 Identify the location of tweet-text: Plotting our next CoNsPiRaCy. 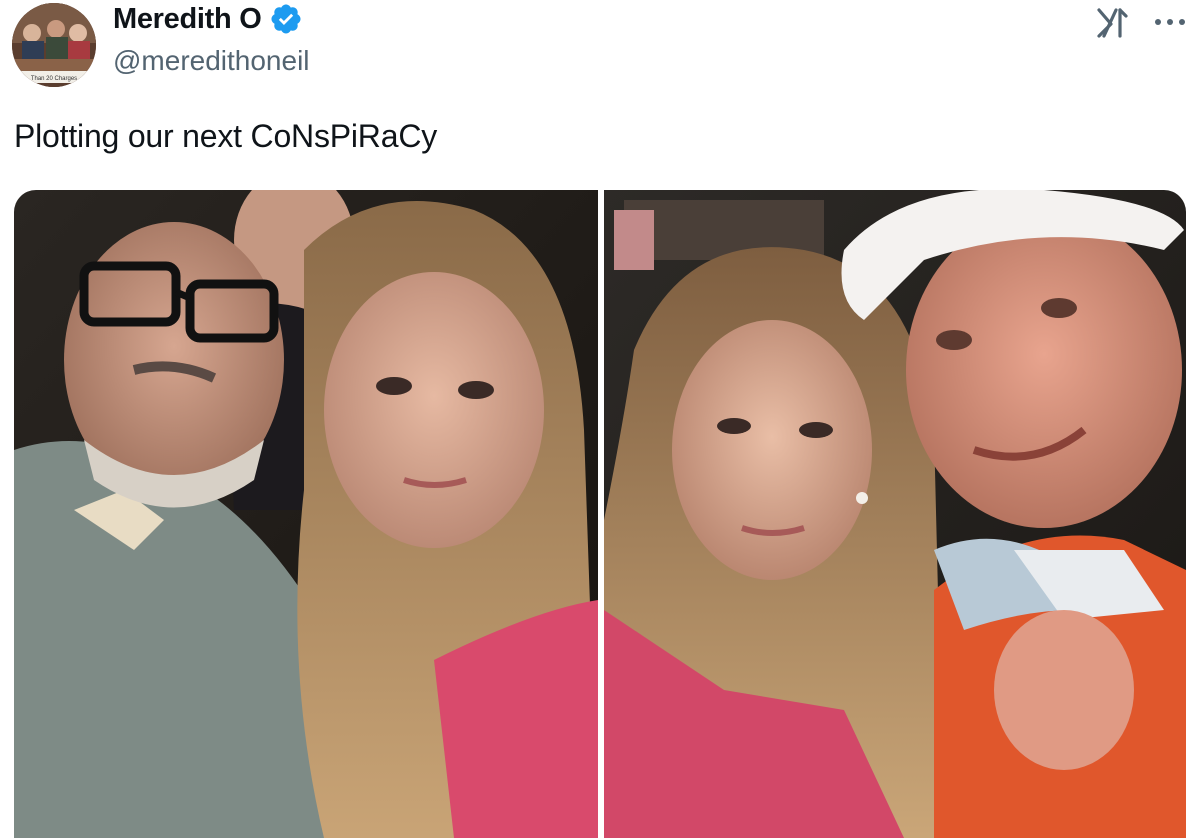
(226, 136).